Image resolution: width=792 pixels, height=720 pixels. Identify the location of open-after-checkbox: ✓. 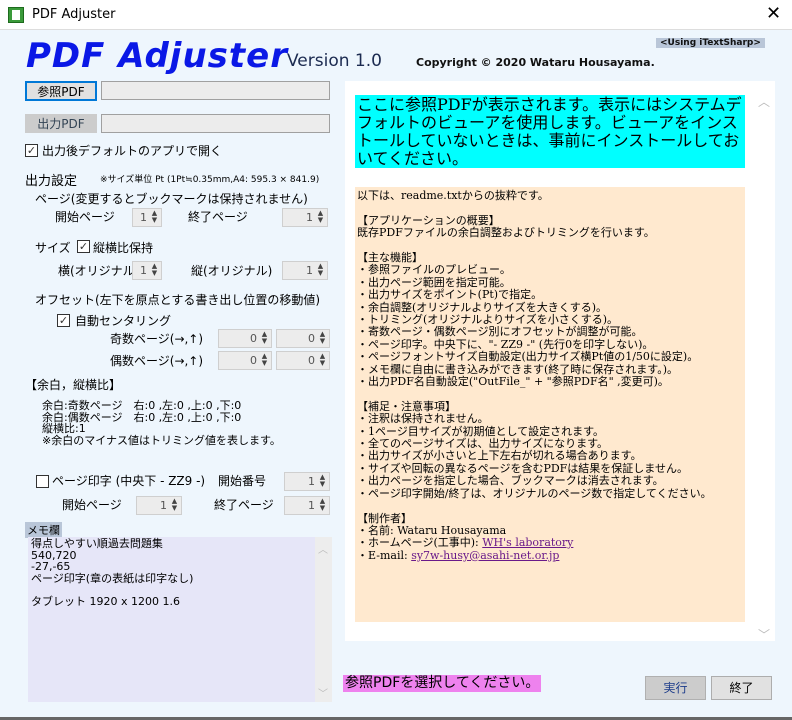
(31, 150).